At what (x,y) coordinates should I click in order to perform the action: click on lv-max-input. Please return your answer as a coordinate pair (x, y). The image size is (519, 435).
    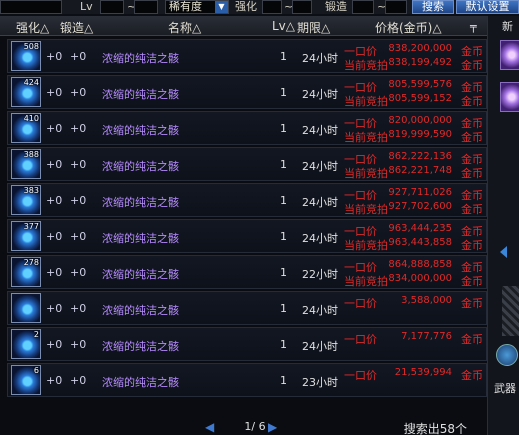
    Looking at the image, I should click on (146, 7).